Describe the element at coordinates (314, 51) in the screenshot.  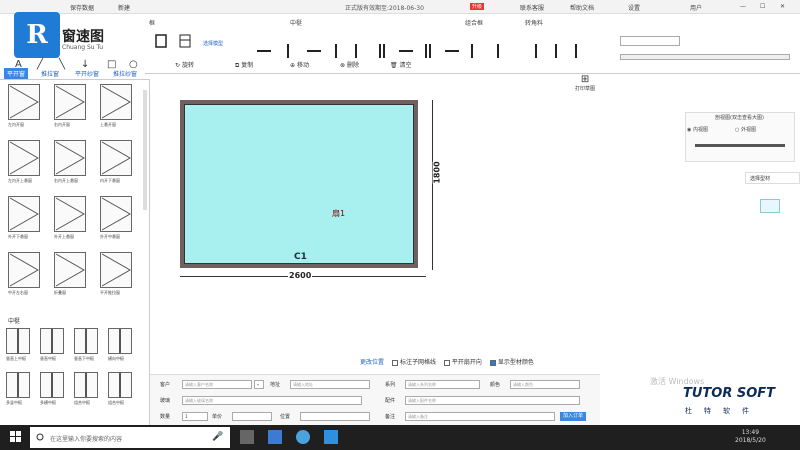
I see `mullion-h2-tool` at that location.